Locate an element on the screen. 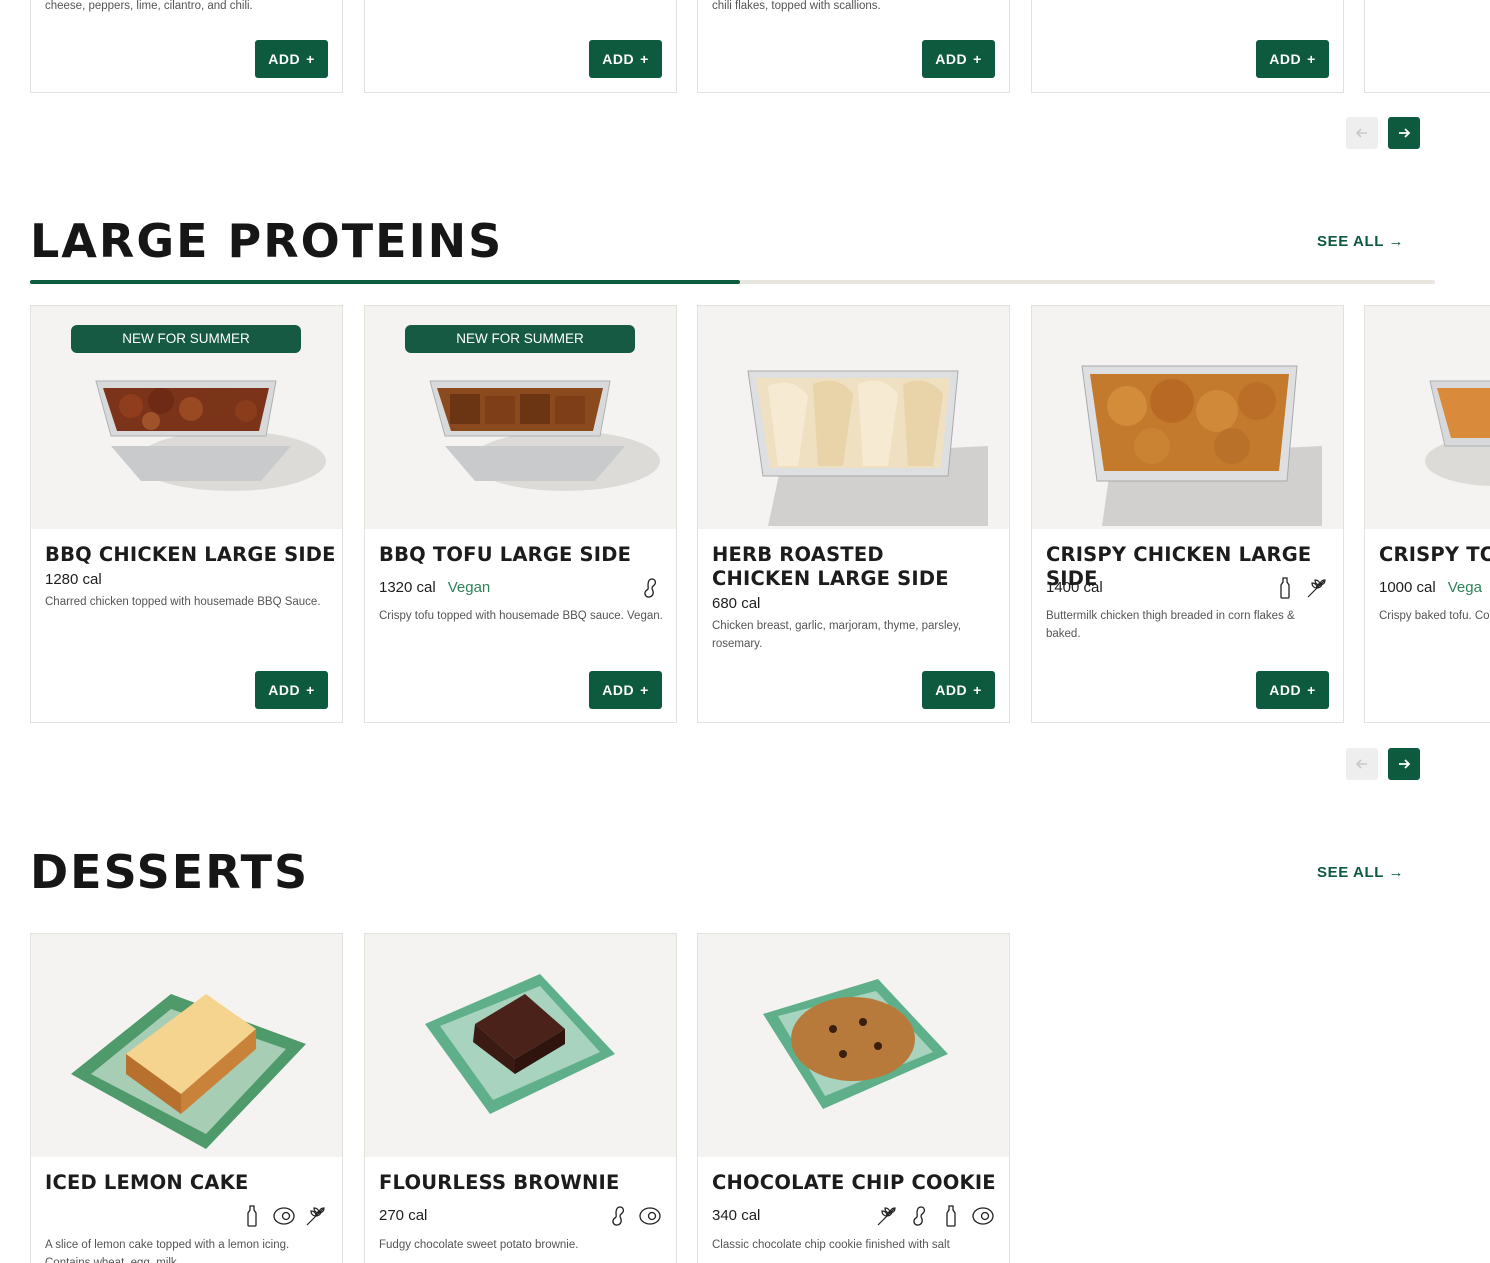  cookie-image is located at coordinates (855, 1044).